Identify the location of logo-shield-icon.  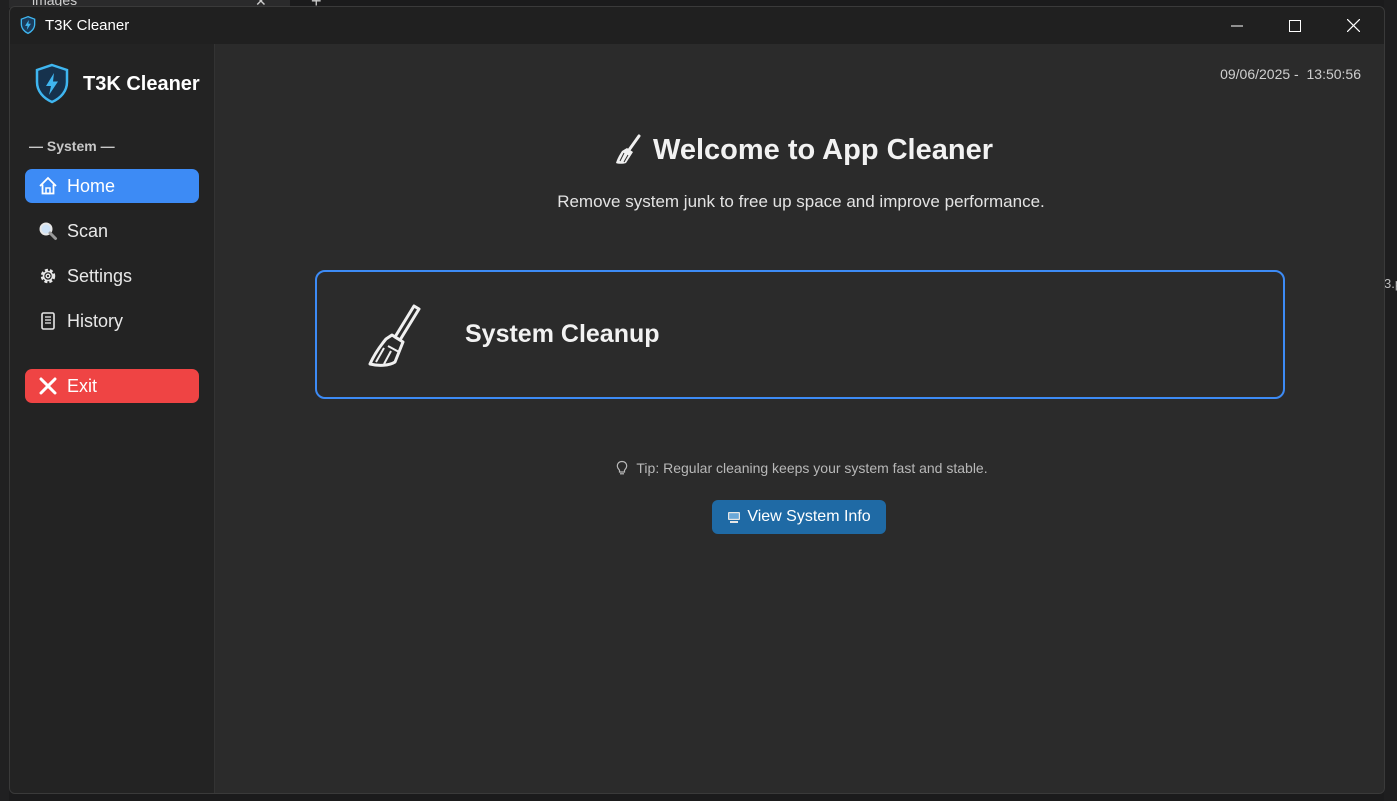
(52, 83).